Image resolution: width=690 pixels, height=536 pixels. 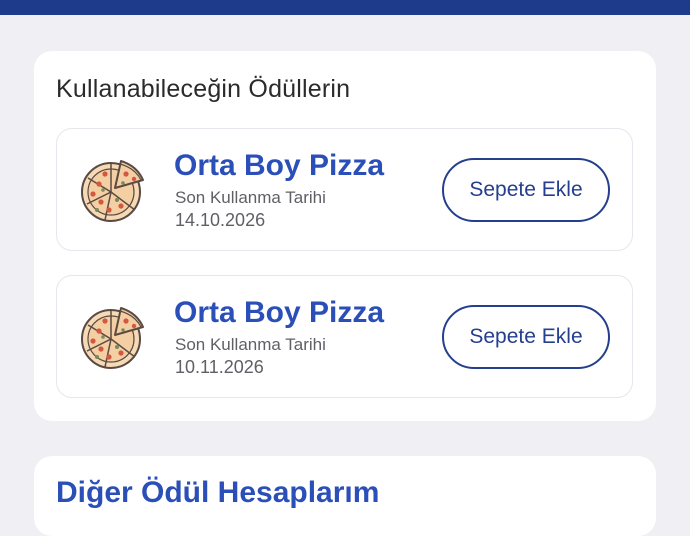 I want to click on expiry-date: 10.11.2026, so click(x=219, y=367).